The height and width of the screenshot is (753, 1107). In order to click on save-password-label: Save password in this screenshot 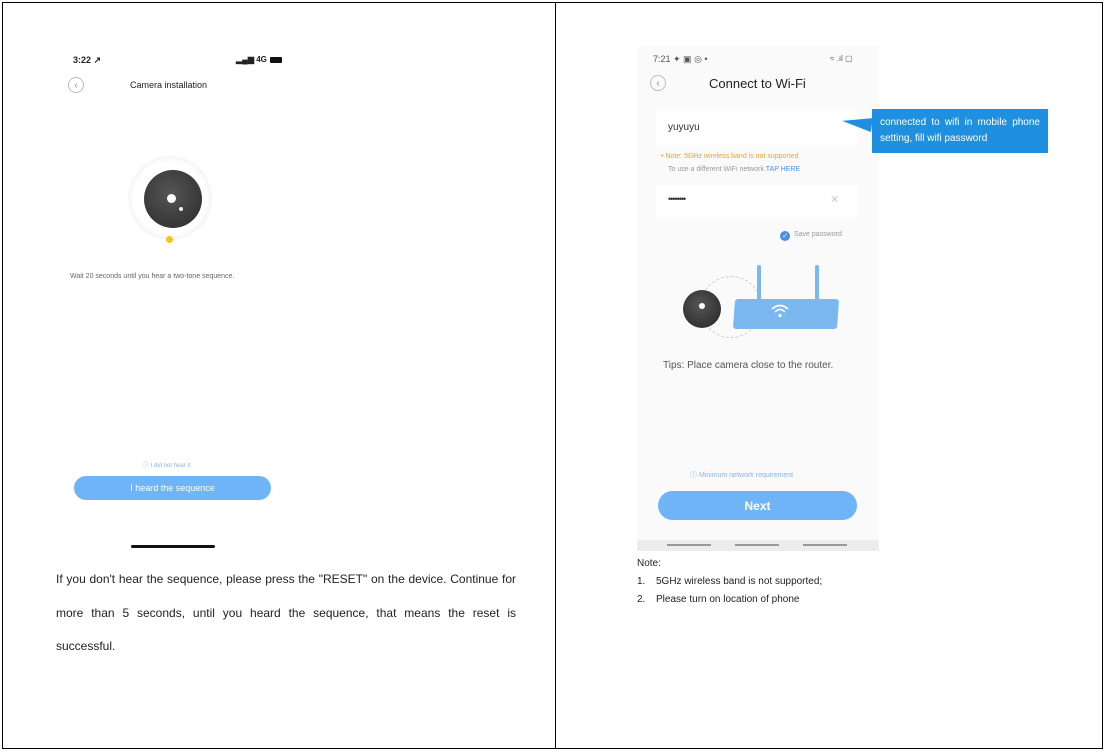, I will do `click(818, 234)`.